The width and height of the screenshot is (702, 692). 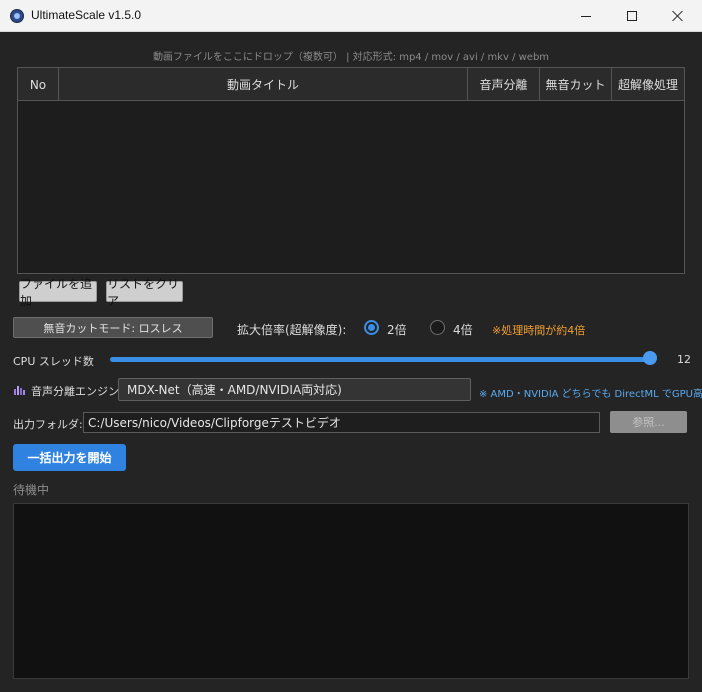 I want to click on column-header-super-resolution: 超解像処理, so click(x=648, y=84).